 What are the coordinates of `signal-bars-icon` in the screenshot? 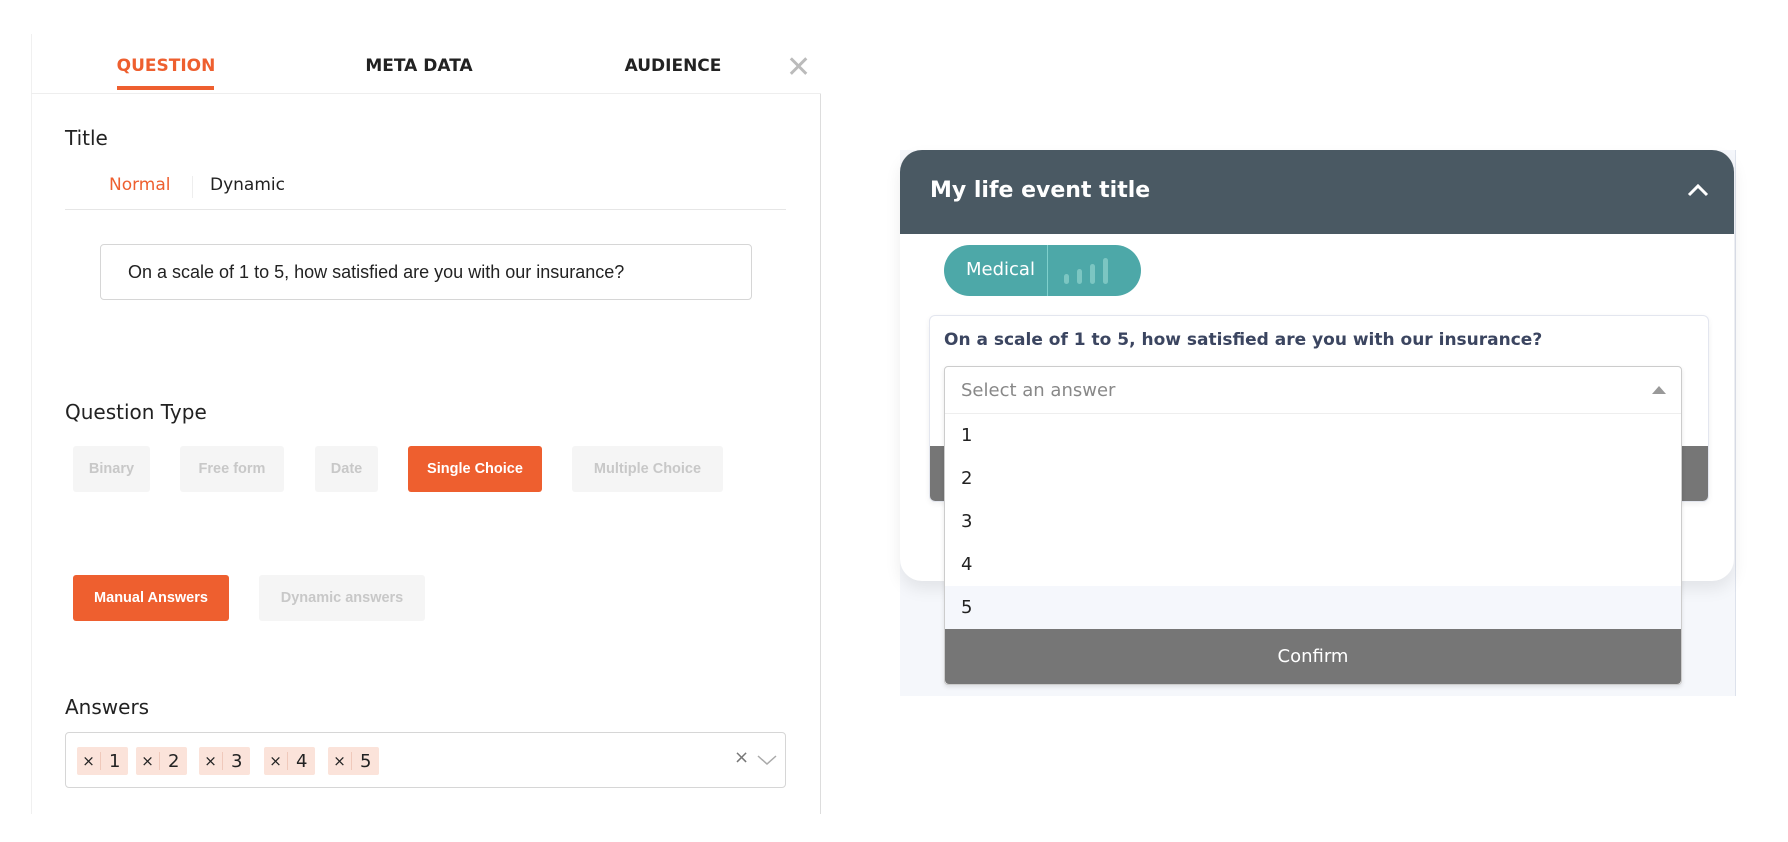 It's located at (1086, 271).